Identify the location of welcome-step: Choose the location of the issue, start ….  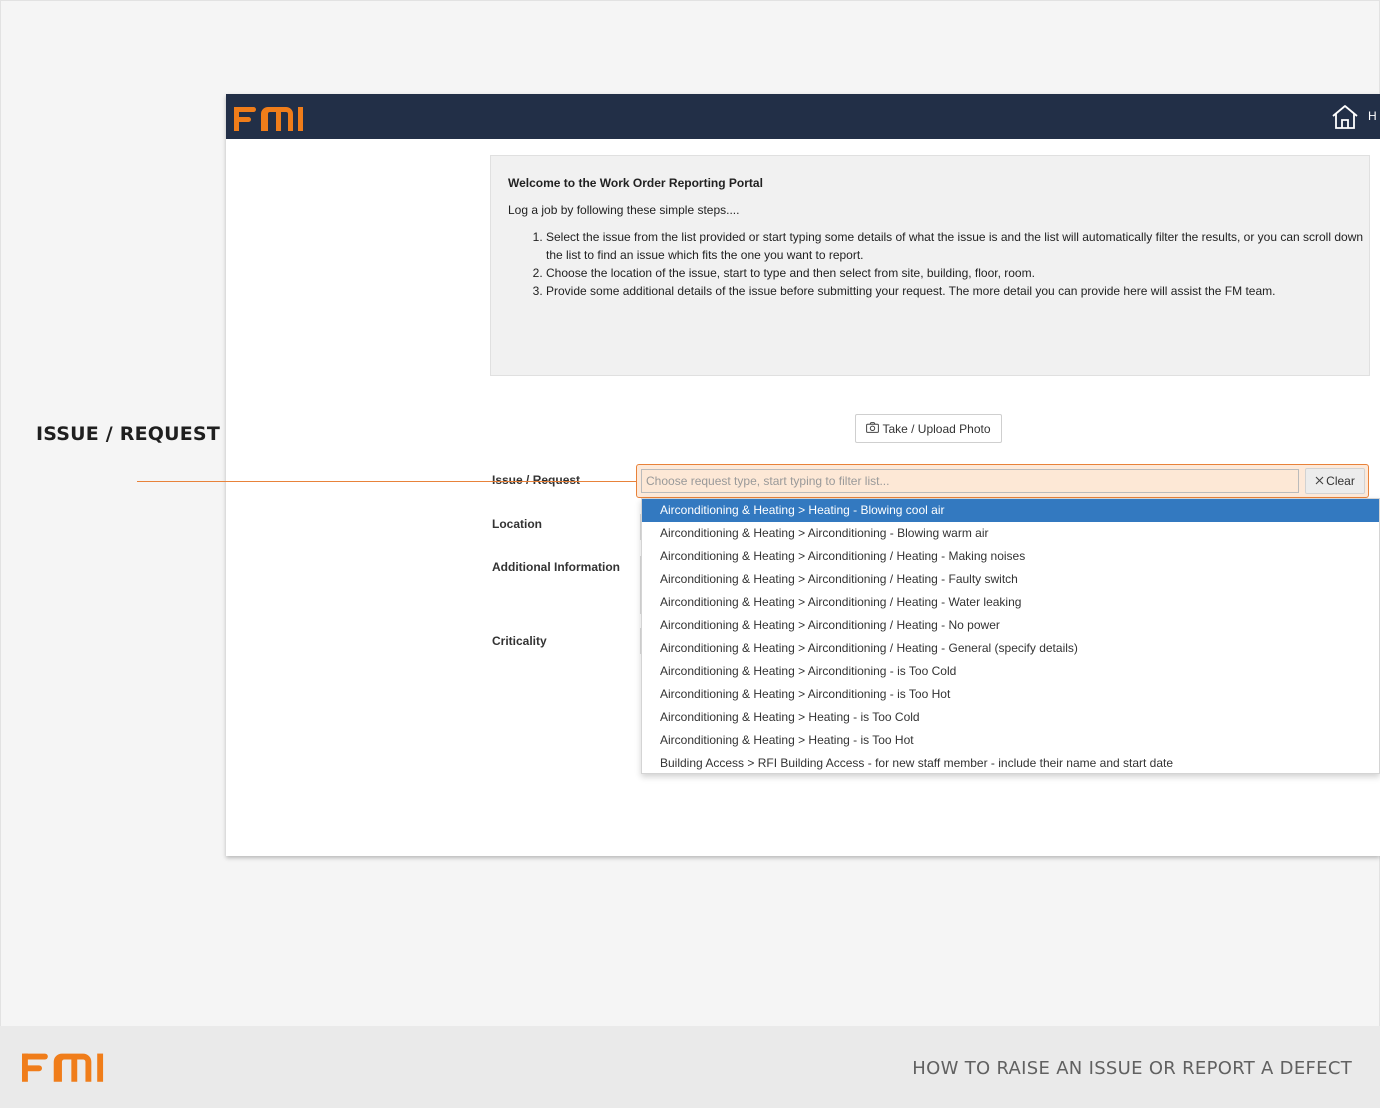
(956, 273).